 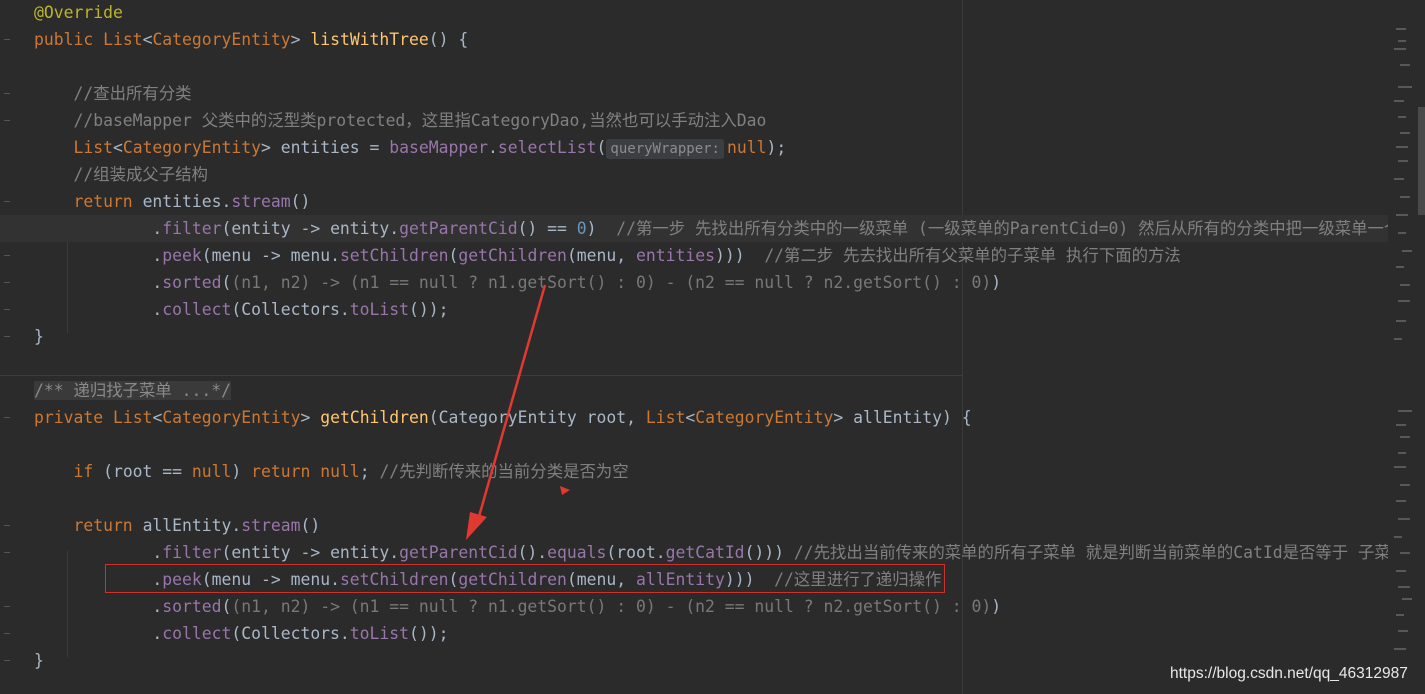 I want to click on scrollbar-thumb, so click(x=1421, y=161).